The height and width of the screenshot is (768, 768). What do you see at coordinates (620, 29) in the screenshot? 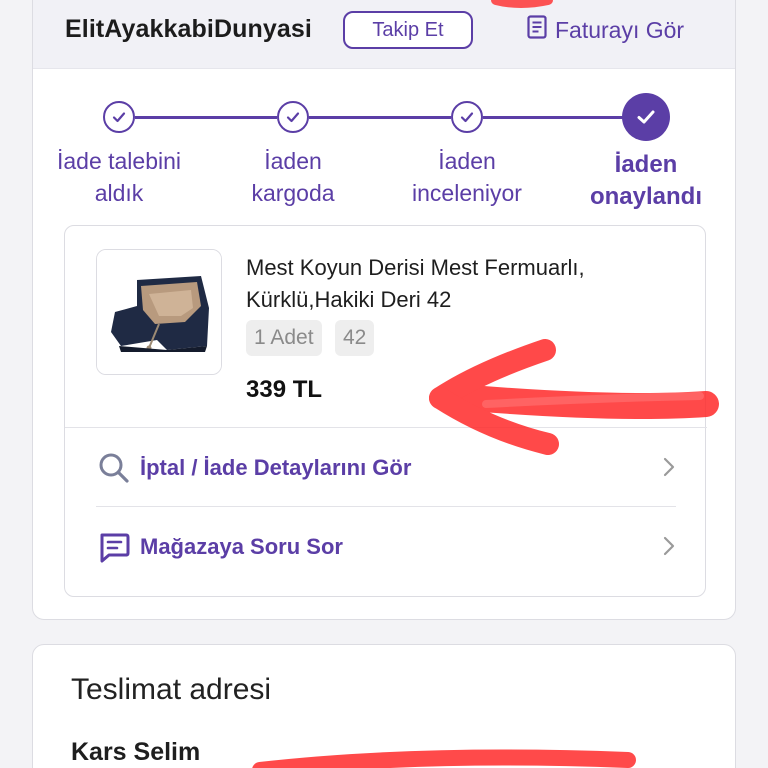
I see `invoice-label: Faturayı Gör` at bounding box center [620, 29].